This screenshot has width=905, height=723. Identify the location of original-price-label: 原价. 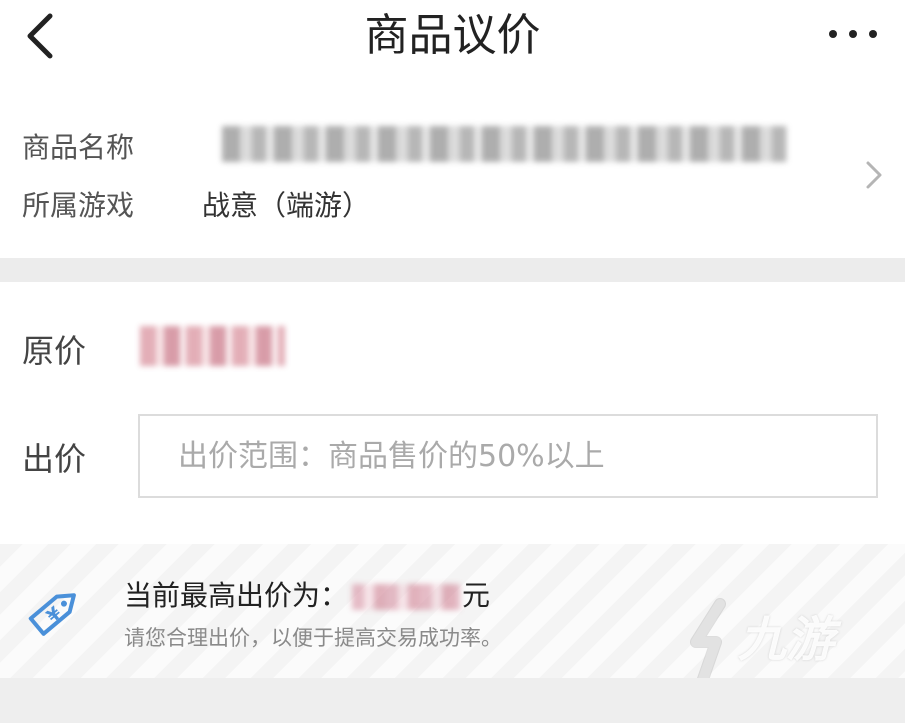
(54, 351).